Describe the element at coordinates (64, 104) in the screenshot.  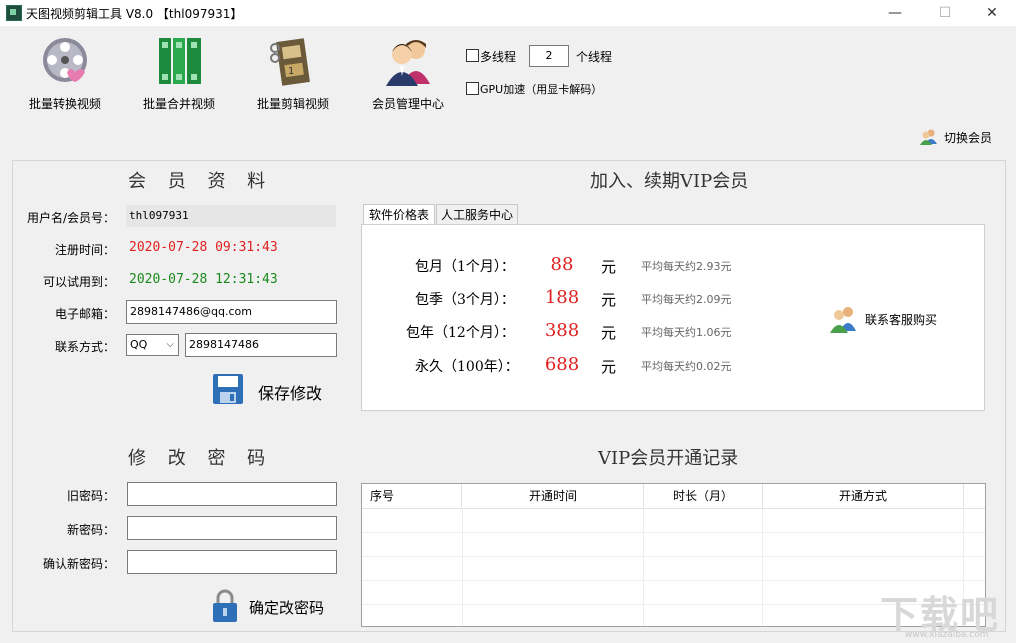
I see `batch-convert-label: 批量转换视频` at that location.